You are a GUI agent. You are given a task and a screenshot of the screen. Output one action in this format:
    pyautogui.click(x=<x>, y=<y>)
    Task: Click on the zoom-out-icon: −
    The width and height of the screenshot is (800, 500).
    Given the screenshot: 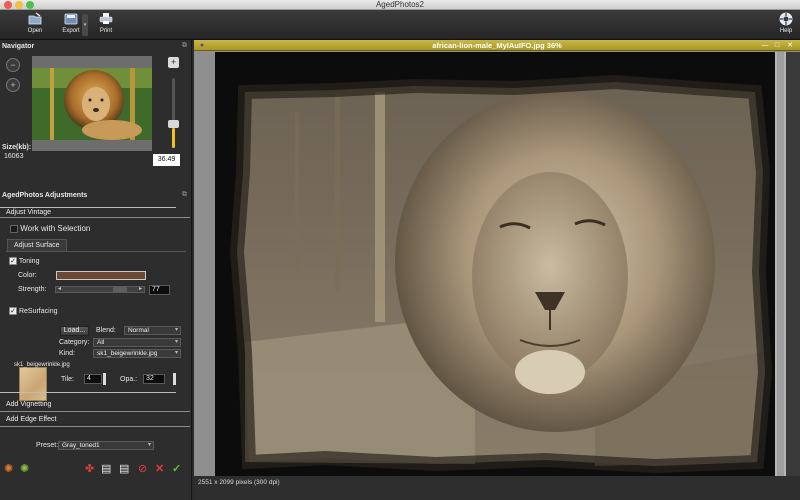 What is the action you would take?
    pyautogui.click(x=13, y=65)
    